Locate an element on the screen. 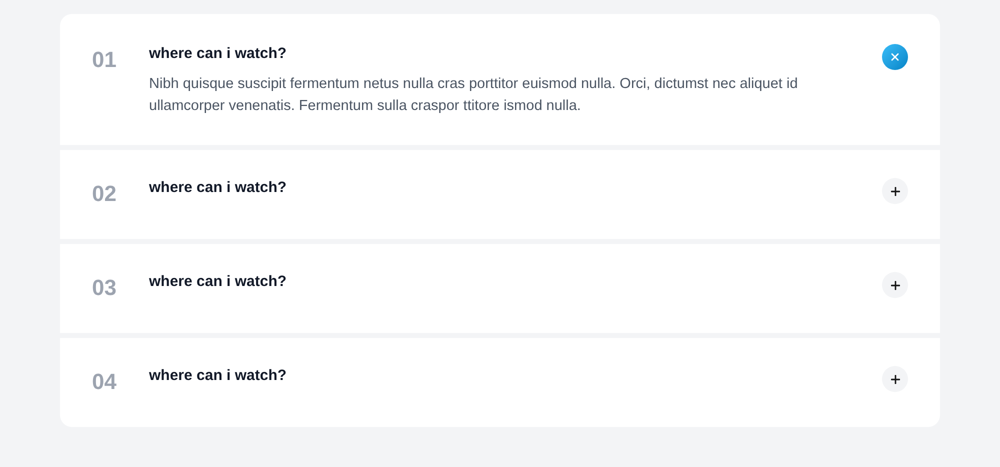 The height and width of the screenshot is (467, 1000). close-icon is located at coordinates (895, 57).